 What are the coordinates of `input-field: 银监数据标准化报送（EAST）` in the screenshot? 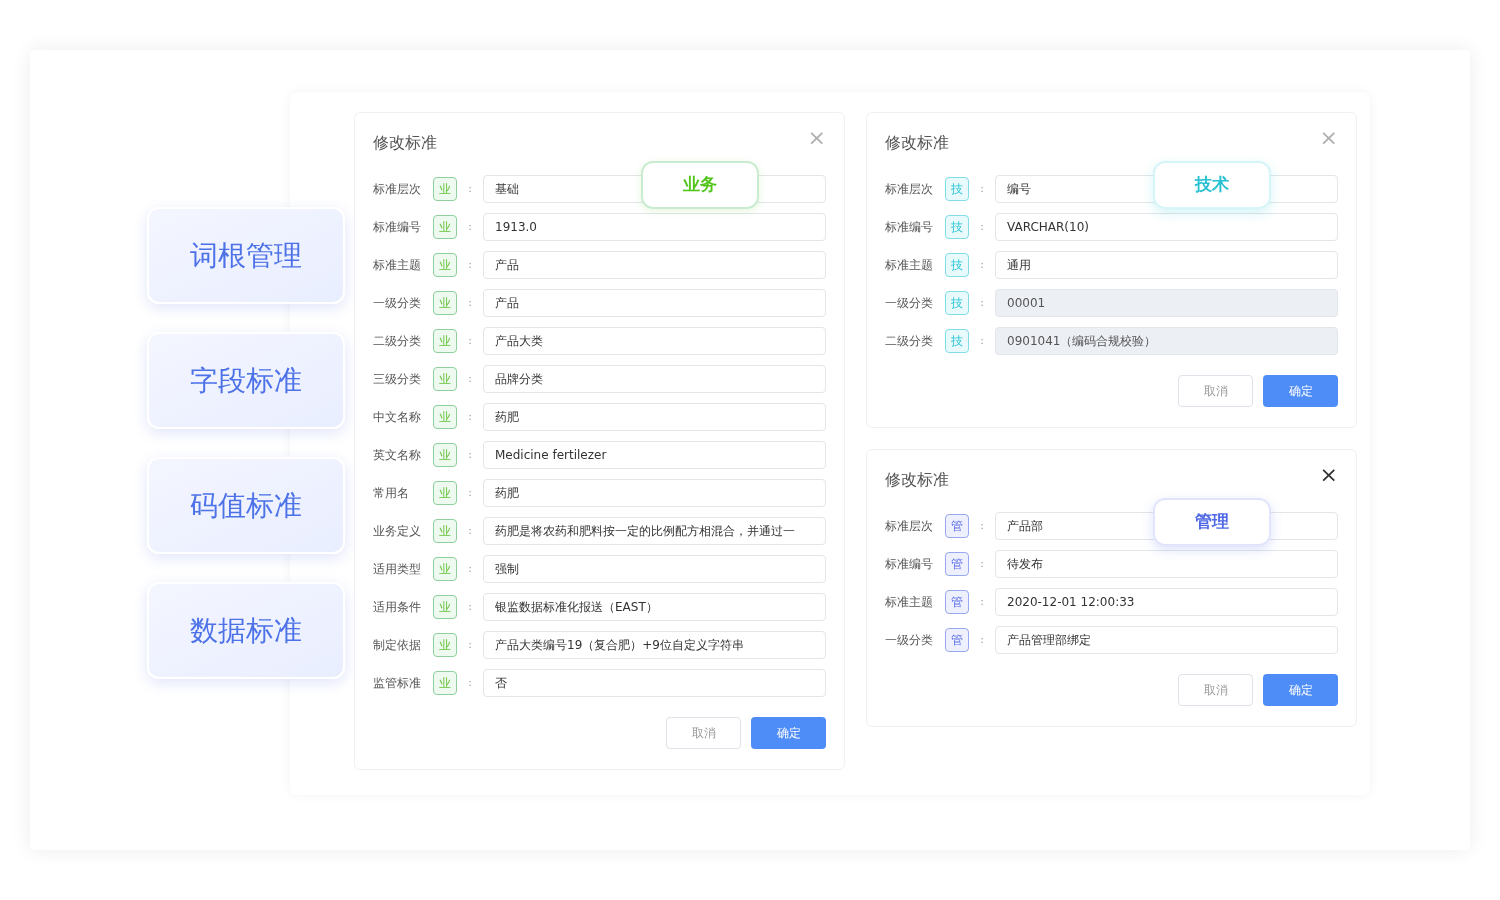 It's located at (654, 607).